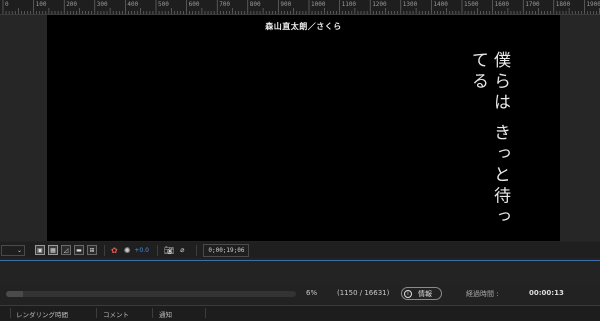 Image resolution: width=600 pixels, height=321 pixels. I want to click on render-percent: 6%, so click(312, 293).